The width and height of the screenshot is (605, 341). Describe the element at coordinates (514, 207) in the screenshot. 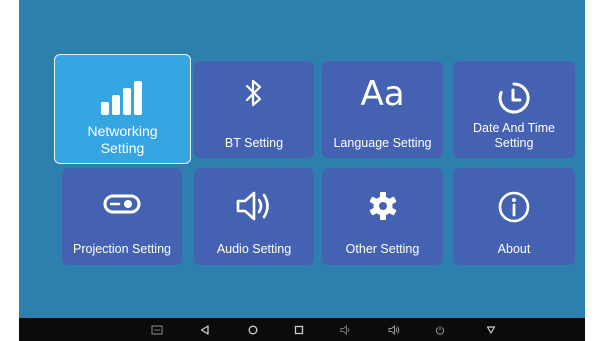

I see `info-icon` at that location.